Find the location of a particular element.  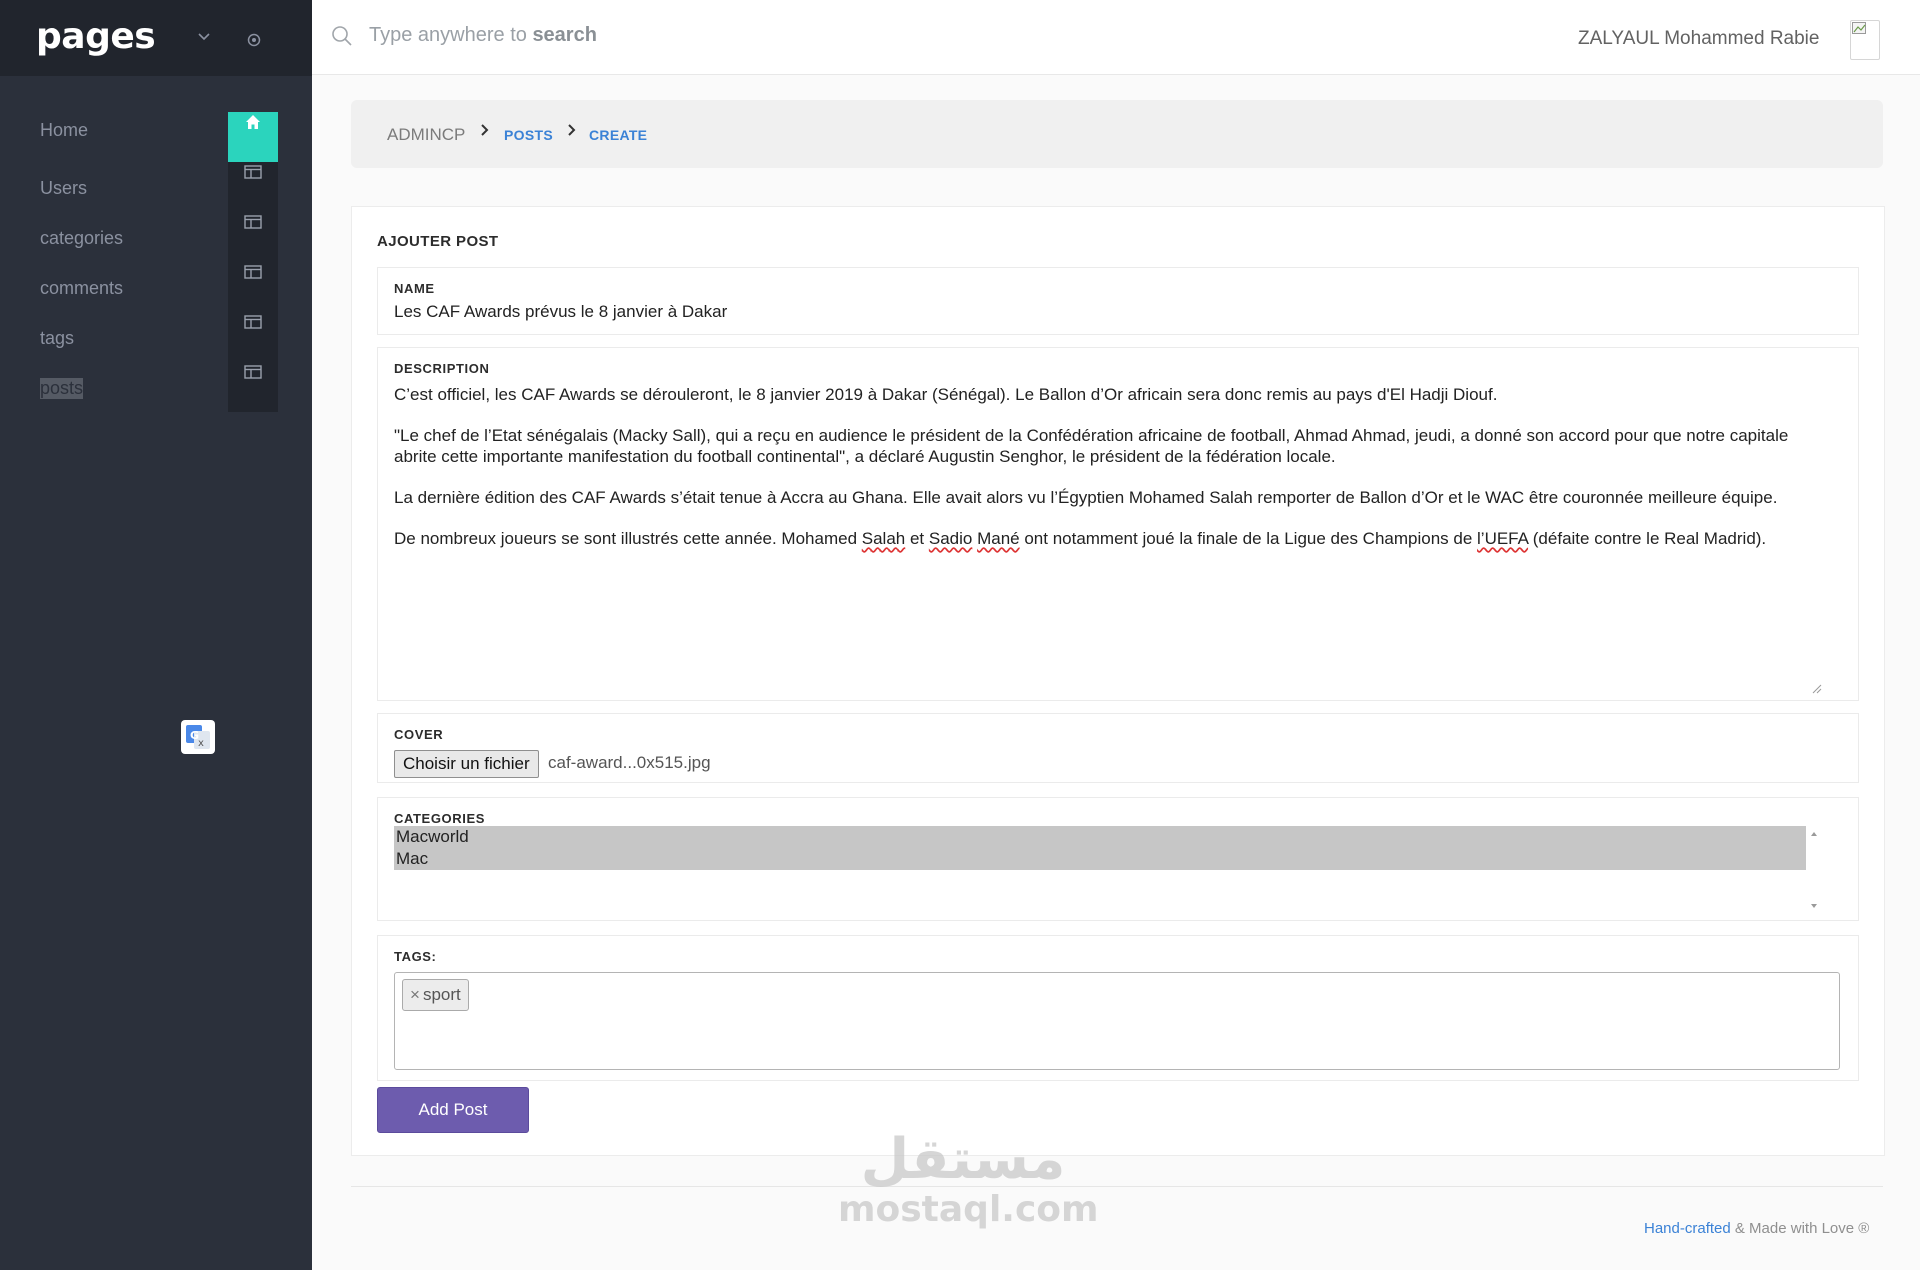

watermark-latin: mostaql.com is located at coordinates (968, 1209).